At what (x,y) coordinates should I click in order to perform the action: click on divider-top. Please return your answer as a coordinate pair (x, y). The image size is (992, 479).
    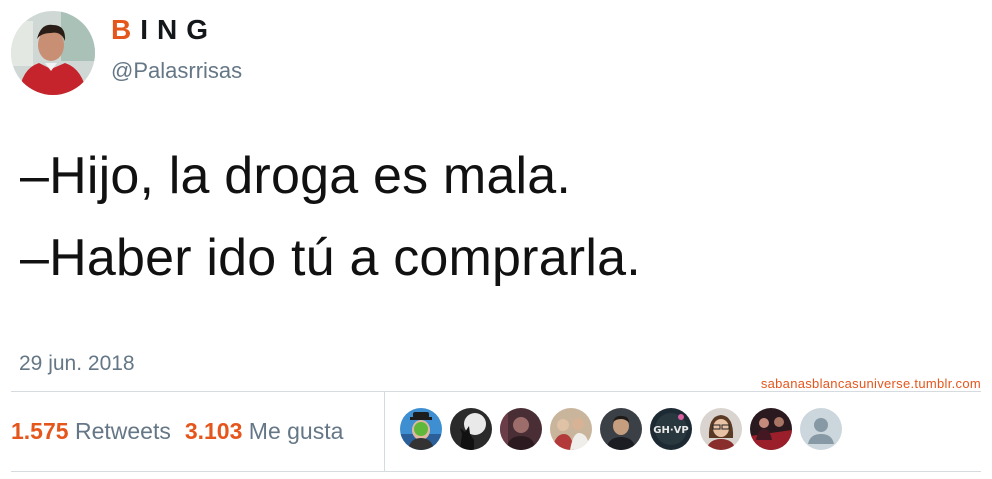
    Looking at the image, I should click on (496, 391).